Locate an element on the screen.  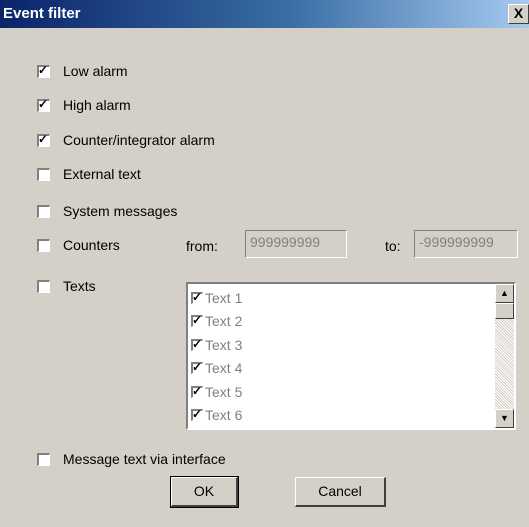
from-label: from: is located at coordinates (202, 246).